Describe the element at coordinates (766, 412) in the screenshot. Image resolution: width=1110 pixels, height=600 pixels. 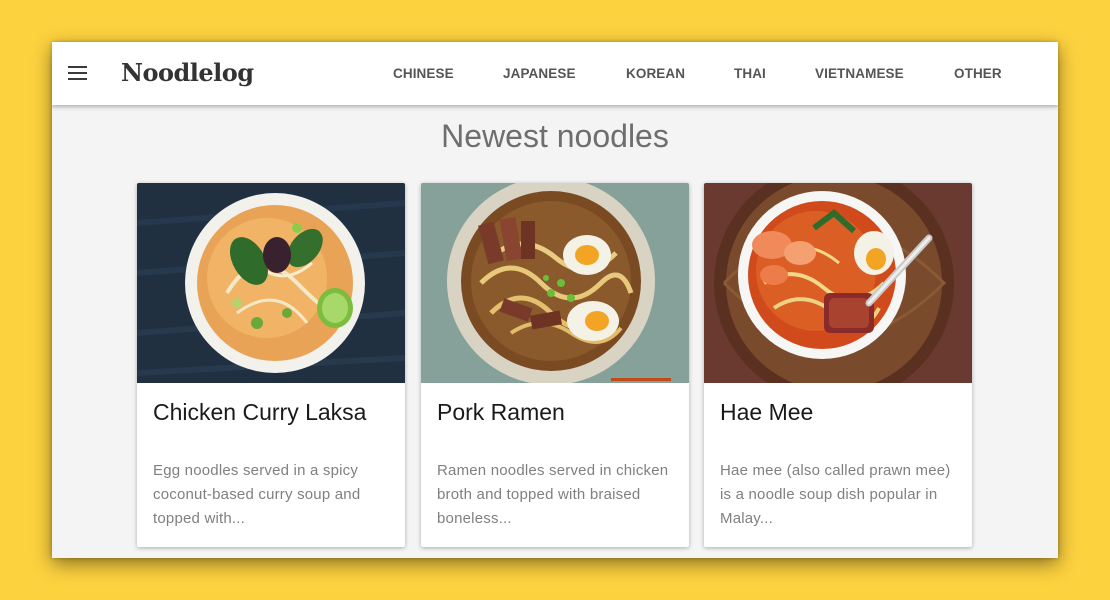
I see `card-title: Hae Mee` at that location.